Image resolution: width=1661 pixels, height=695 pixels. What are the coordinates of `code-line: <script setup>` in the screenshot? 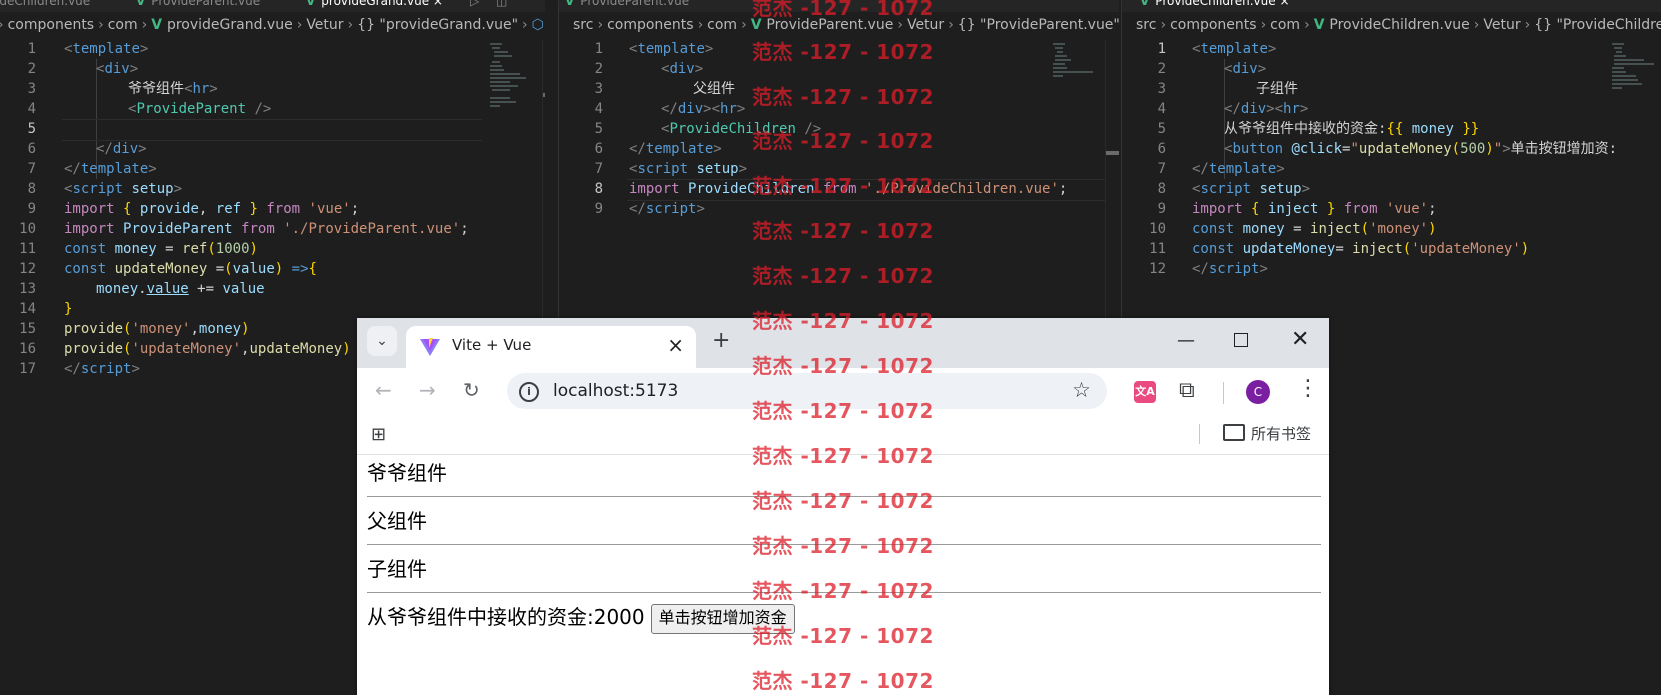 It's located at (1251, 189).